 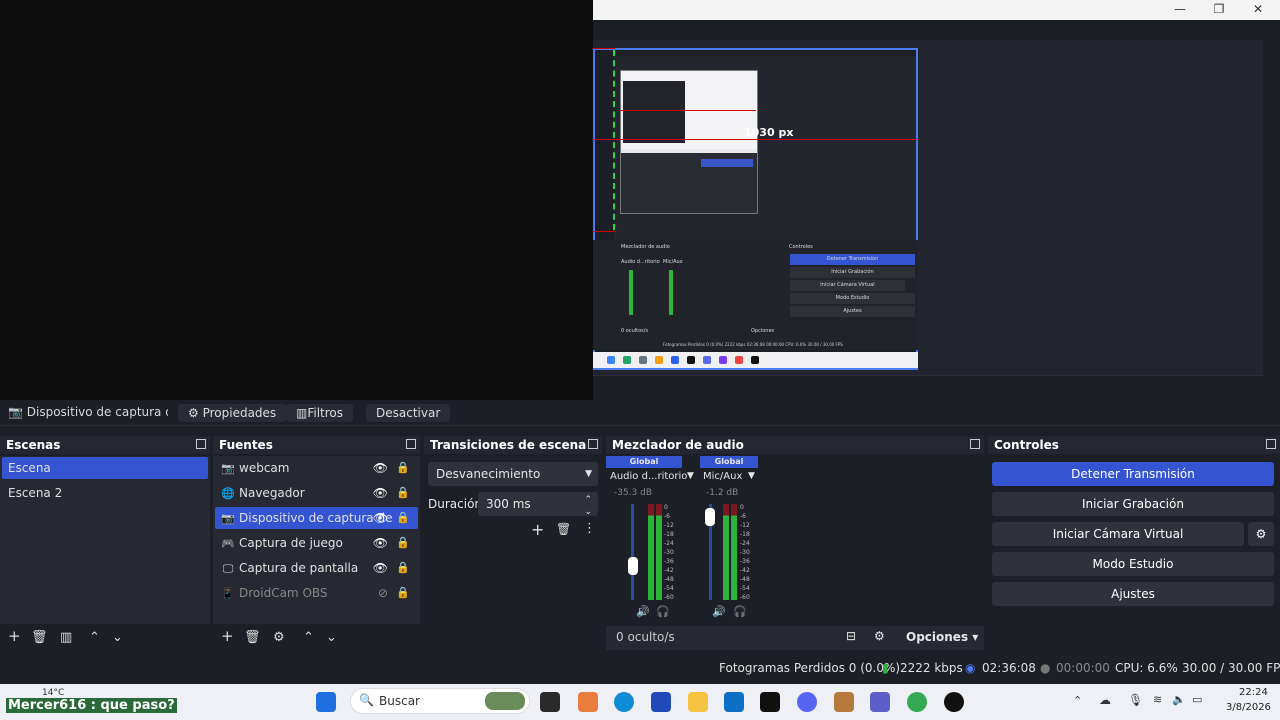 I want to click on dropped-frames: Fotogramas Perdidos 0 (0.0%), so click(x=810, y=668).